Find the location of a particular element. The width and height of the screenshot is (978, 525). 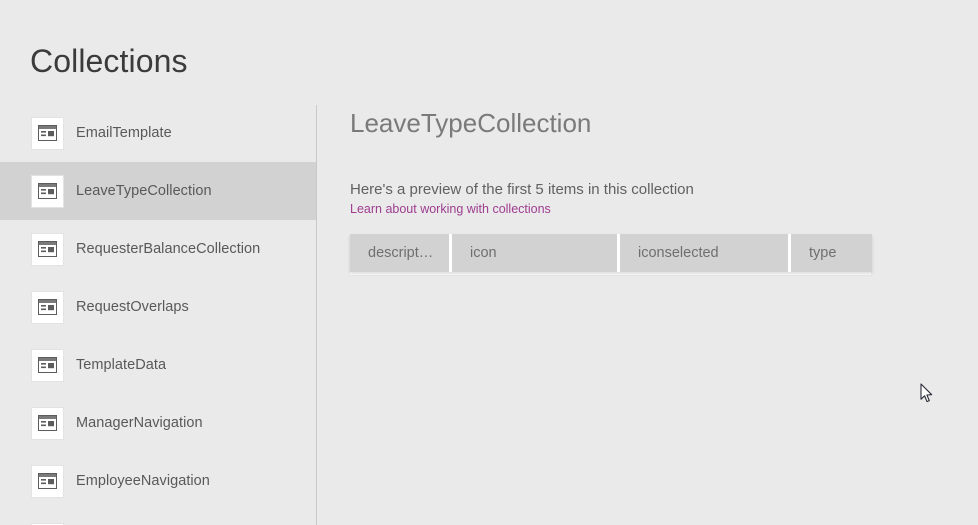

table-column-header-iconselected: iconselected is located at coordinates (705, 253).